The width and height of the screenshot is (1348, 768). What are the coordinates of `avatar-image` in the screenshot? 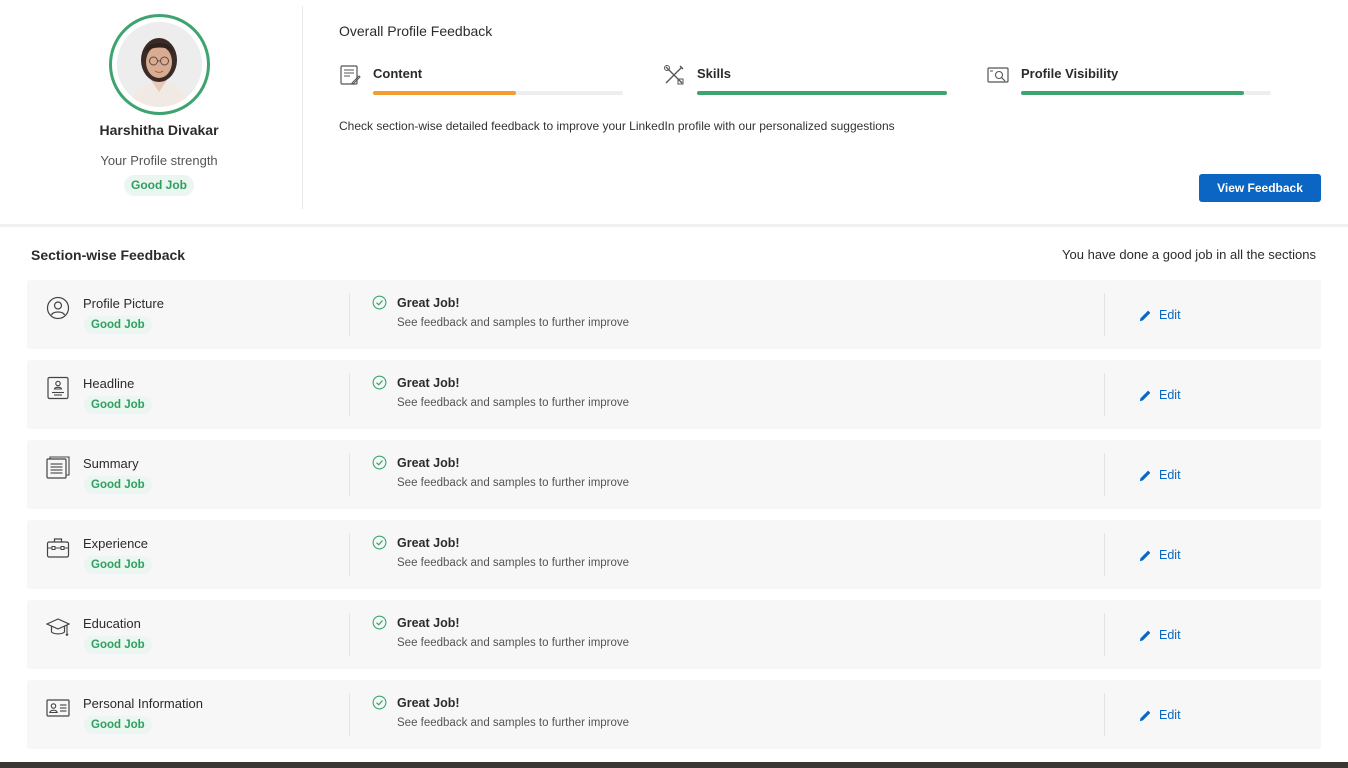 It's located at (159, 64).